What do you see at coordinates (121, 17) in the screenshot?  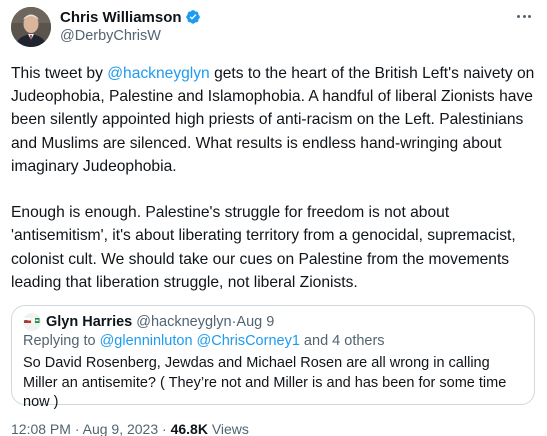 I see `author-display-name: Chris Williamson` at bounding box center [121, 17].